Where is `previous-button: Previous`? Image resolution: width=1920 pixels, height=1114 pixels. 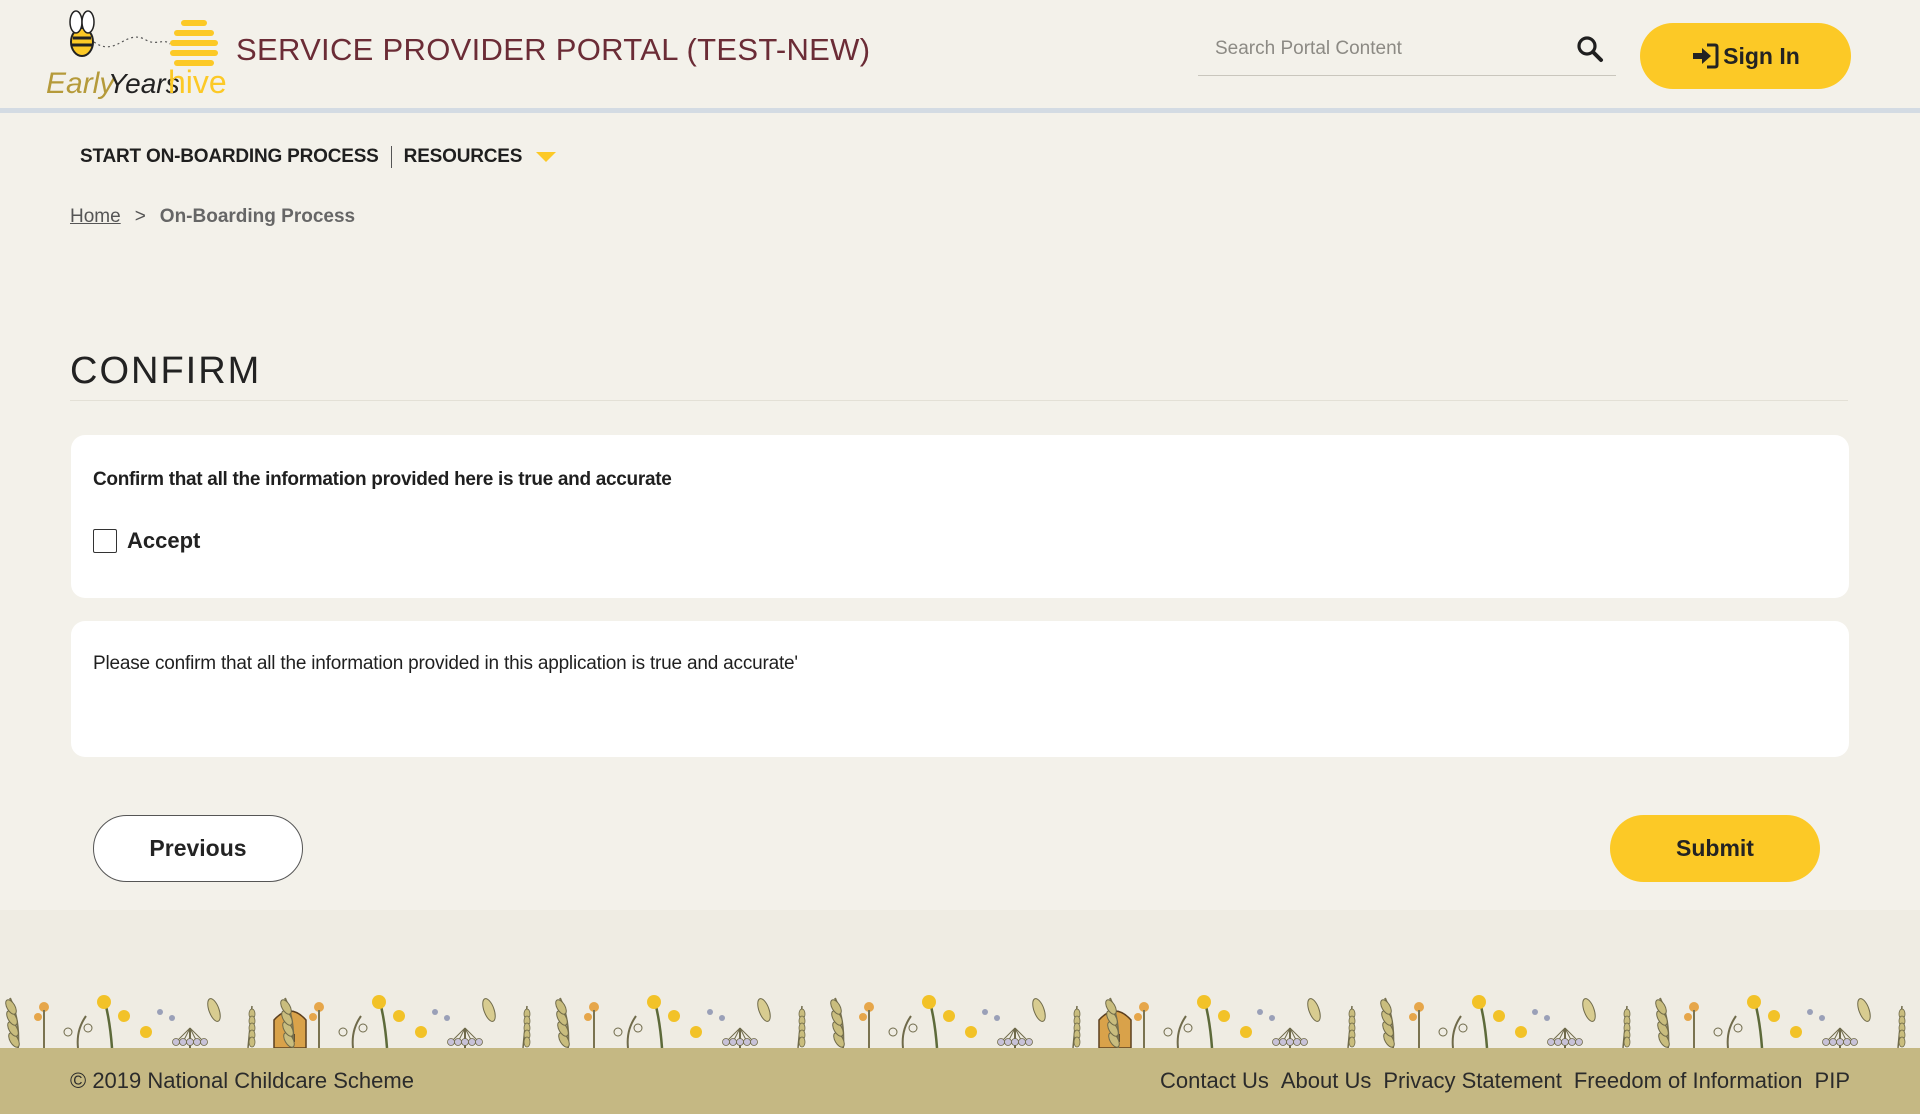
previous-button: Previous is located at coordinates (198, 848).